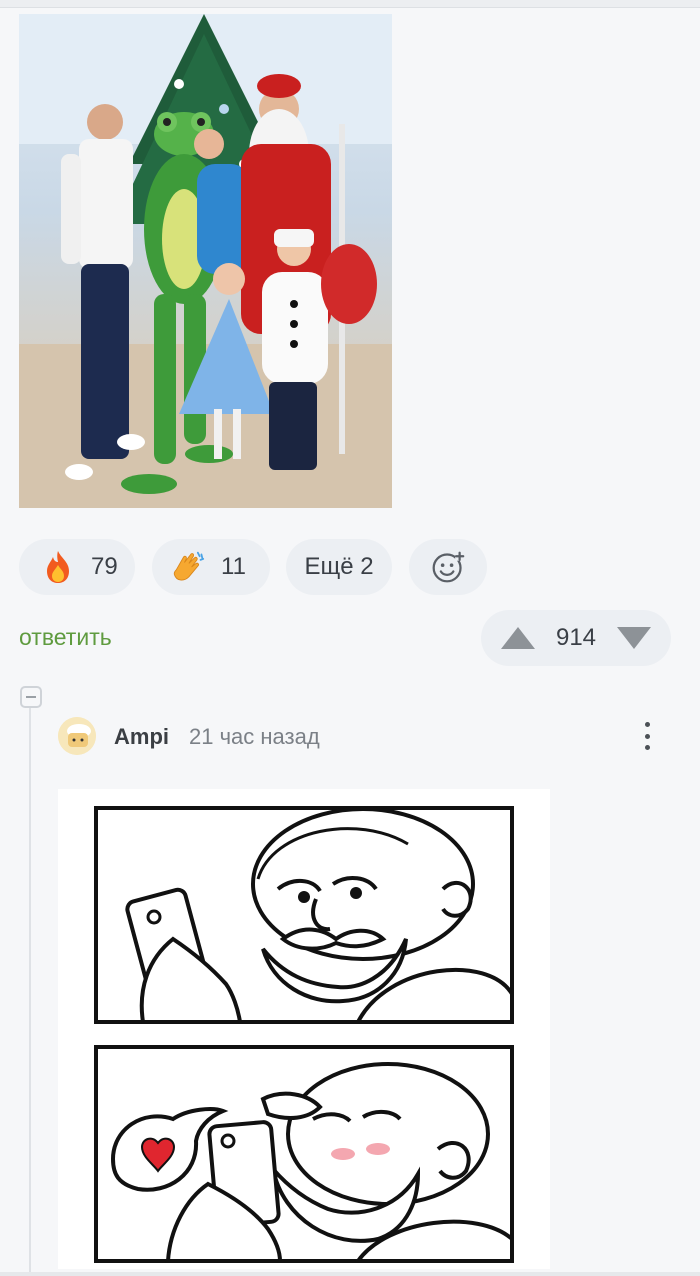 The height and width of the screenshot is (1276, 700). What do you see at coordinates (633, 638) in the screenshot?
I see `downvote-icon` at bounding box center [633, 638].